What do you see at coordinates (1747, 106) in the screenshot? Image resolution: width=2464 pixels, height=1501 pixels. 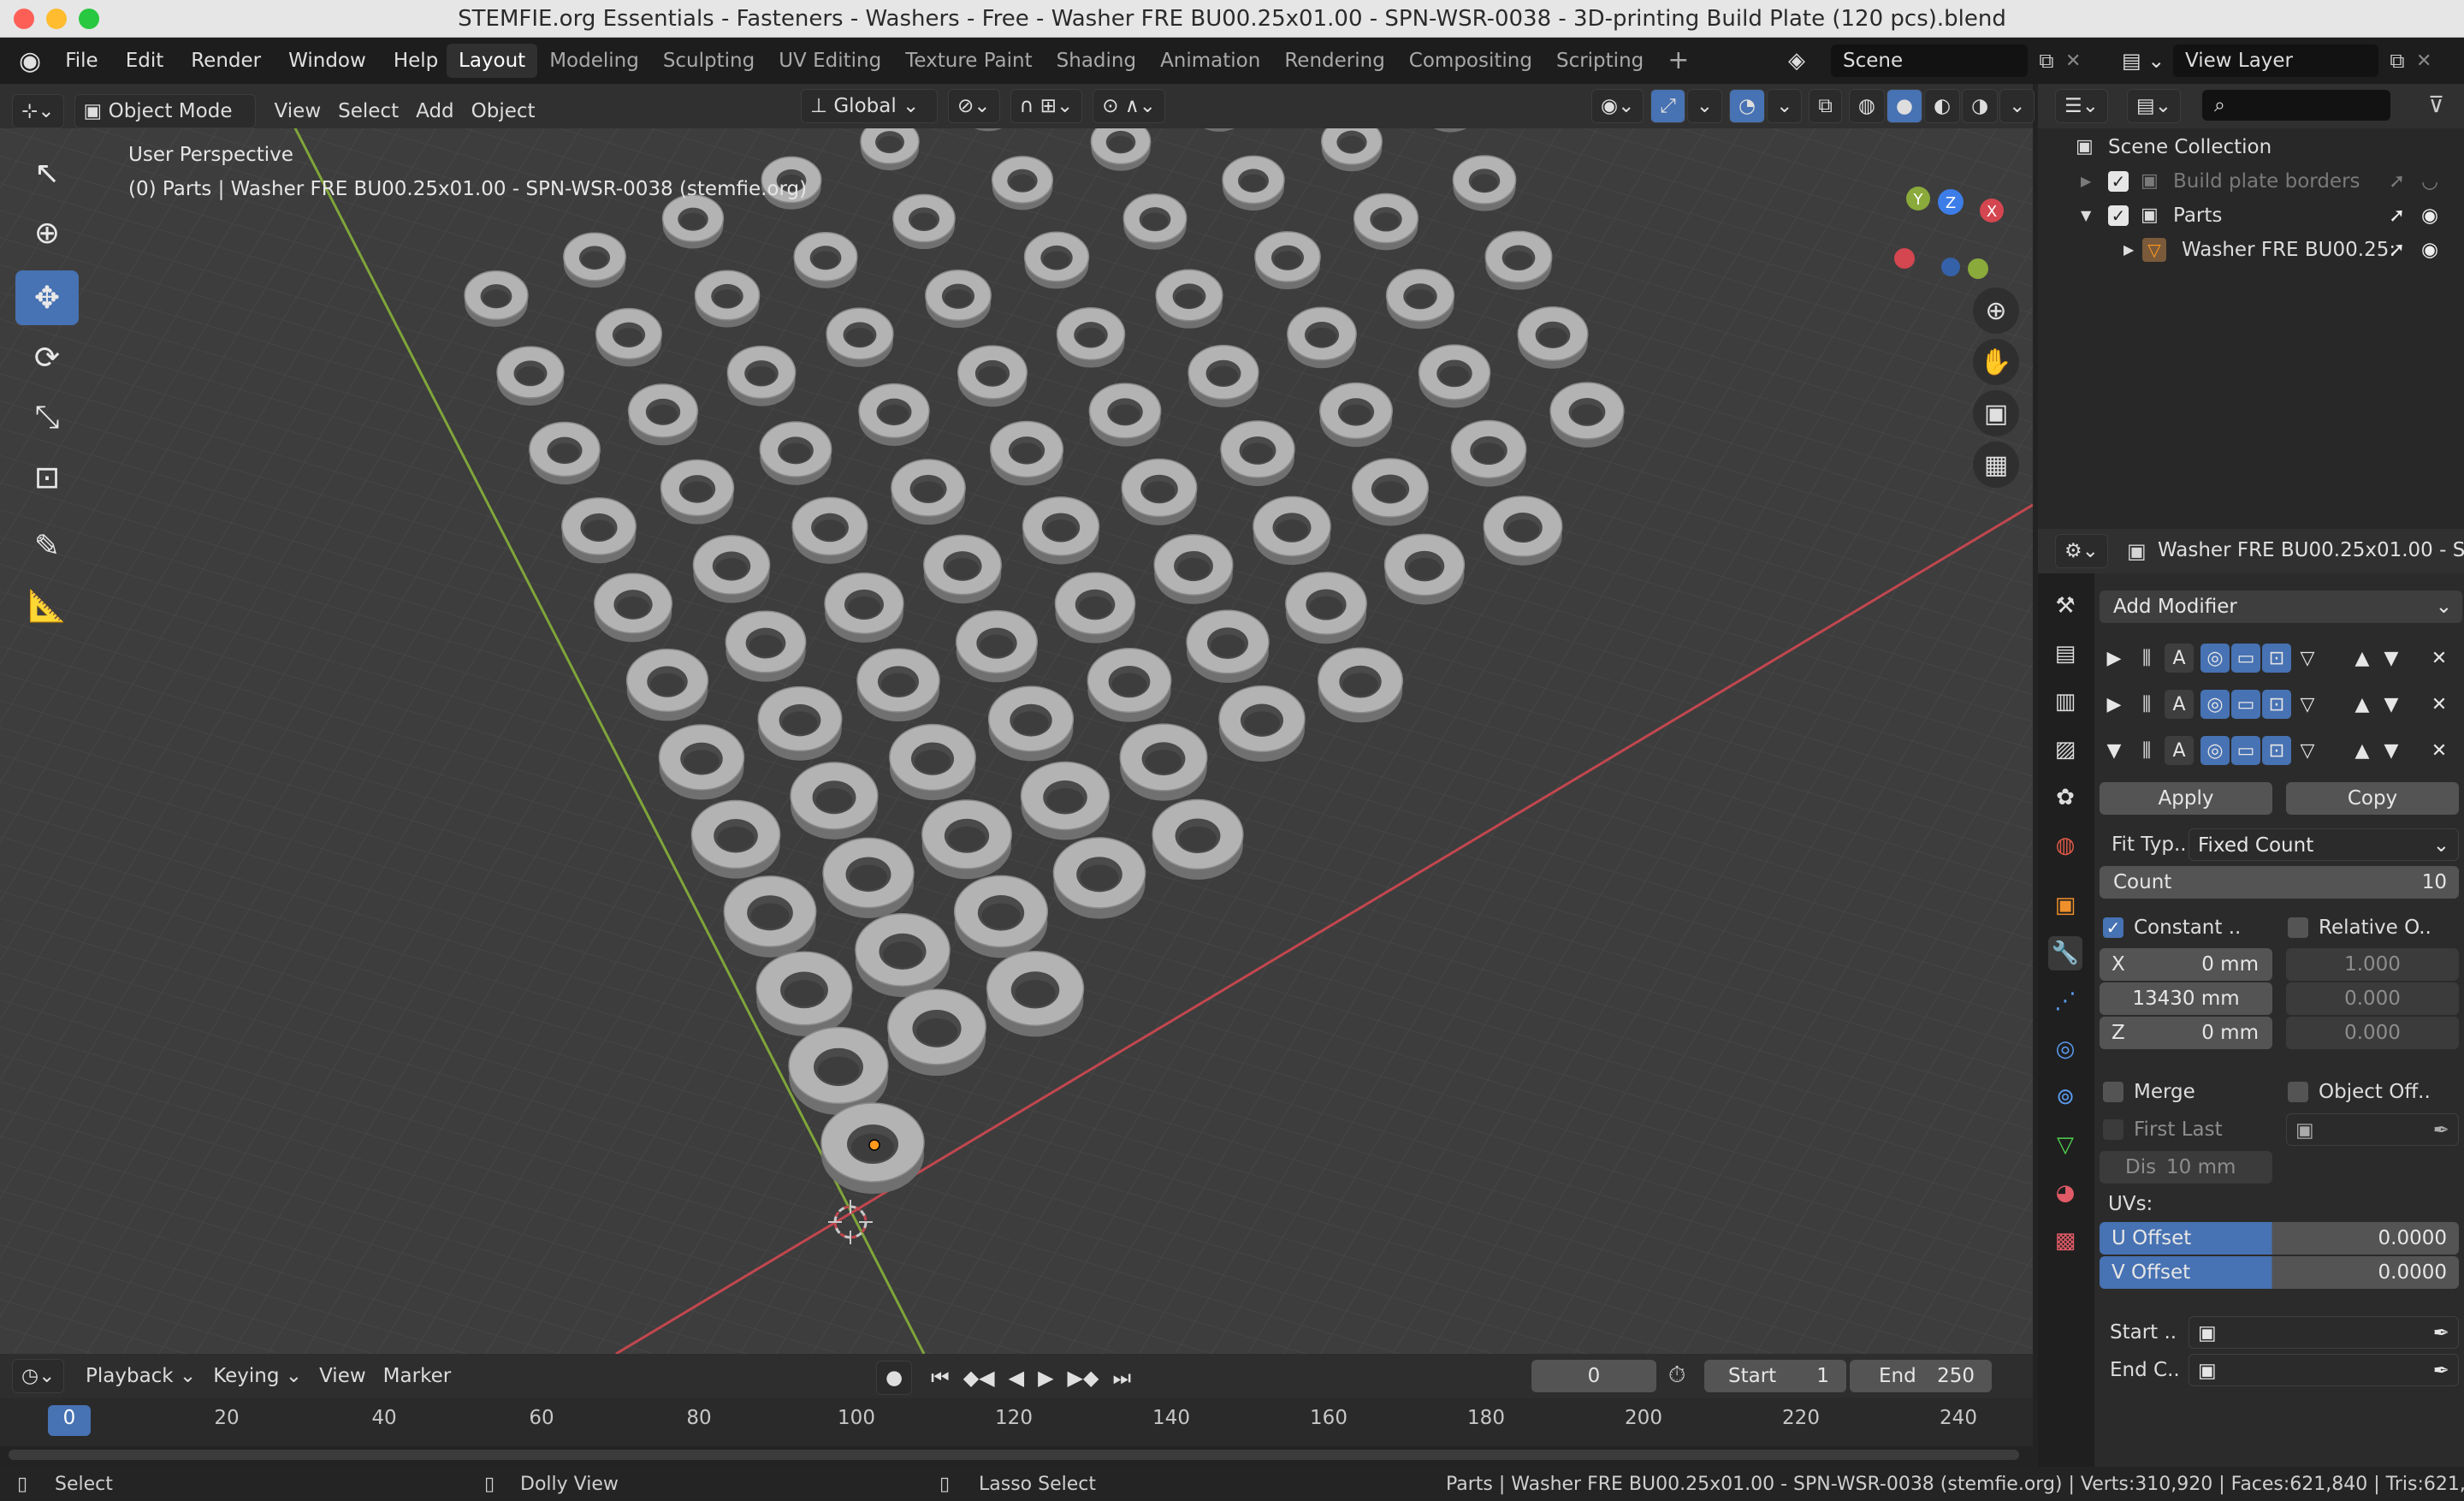 I see `overlays-toggle-icon: ◔` at bounding box center [1747, 106].